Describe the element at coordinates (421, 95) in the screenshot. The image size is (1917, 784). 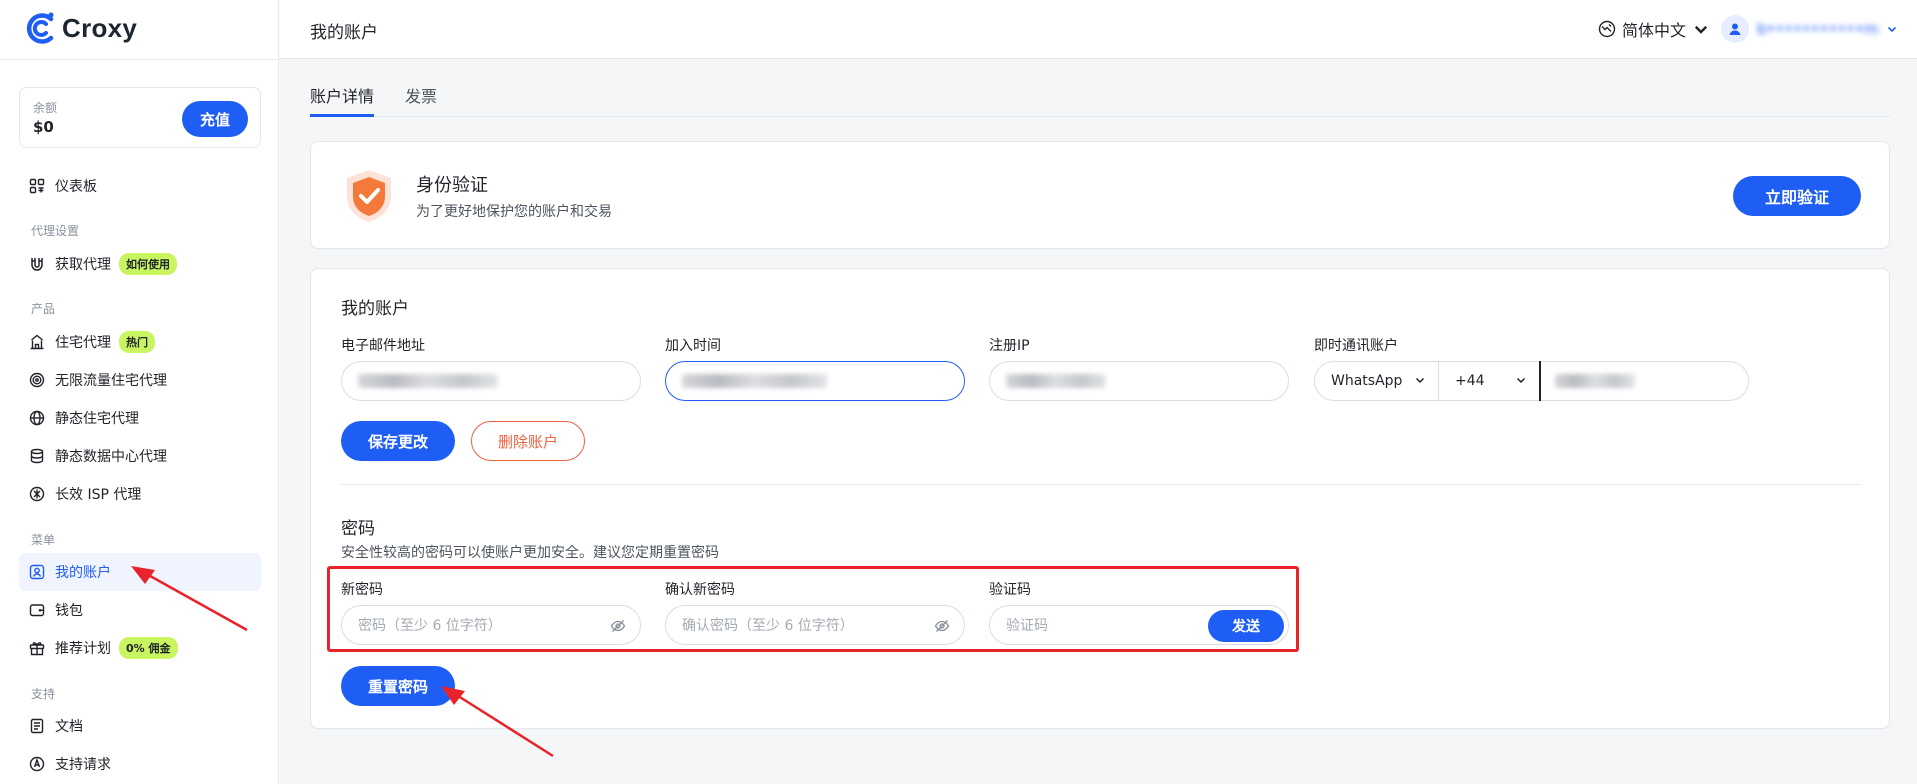
I see `tab-invoices: 发票` at that location.